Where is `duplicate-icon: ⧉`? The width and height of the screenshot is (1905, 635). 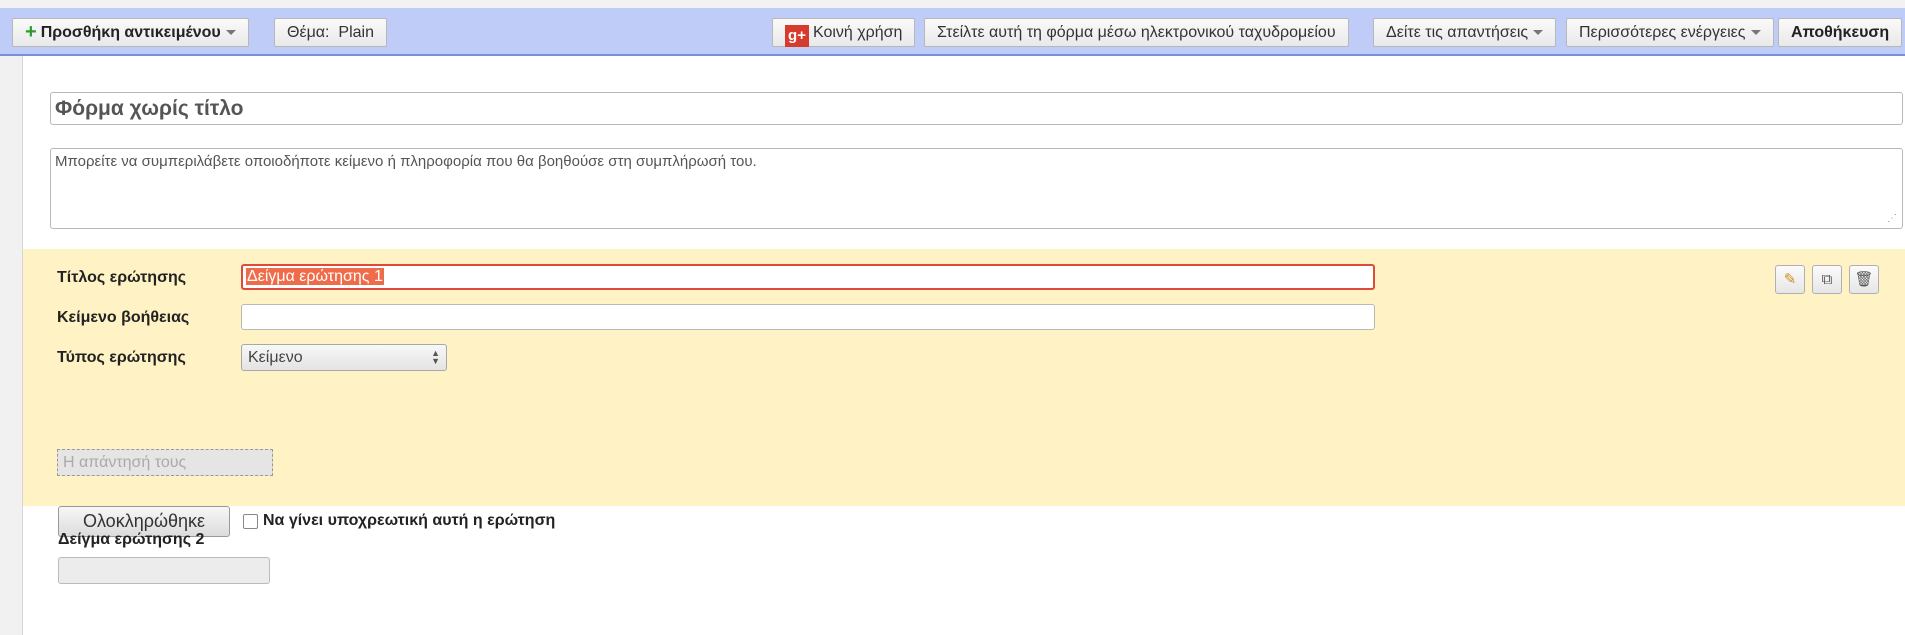
duplicate-icon: ⧉ is located at coordinates (1827, 279).